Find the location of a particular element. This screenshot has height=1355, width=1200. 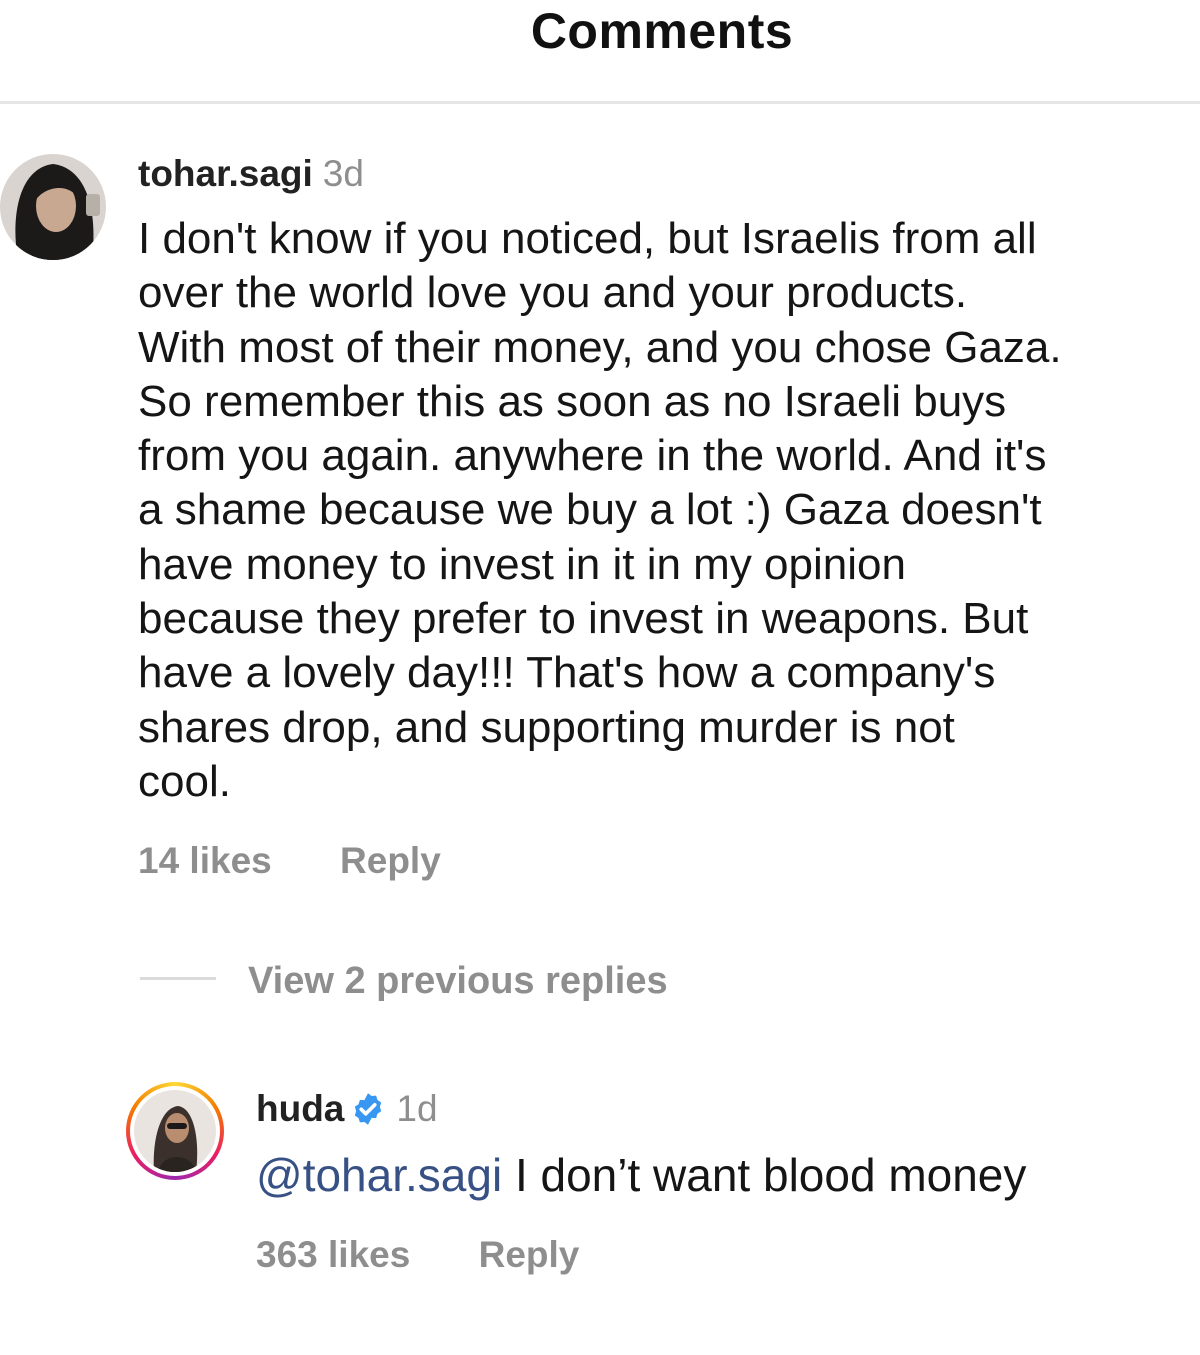

reply-body: @tohar.sagi I don’t want blood money is located at coordinates (641, 1175).